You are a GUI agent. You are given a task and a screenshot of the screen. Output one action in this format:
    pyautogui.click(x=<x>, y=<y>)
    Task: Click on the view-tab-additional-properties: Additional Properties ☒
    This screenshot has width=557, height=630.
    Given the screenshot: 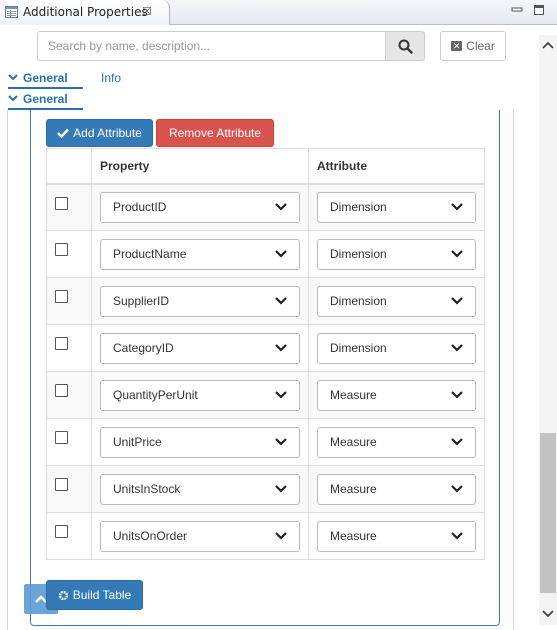 What is the action you would take?
    pyautogui.click(x=85, y=12)
    